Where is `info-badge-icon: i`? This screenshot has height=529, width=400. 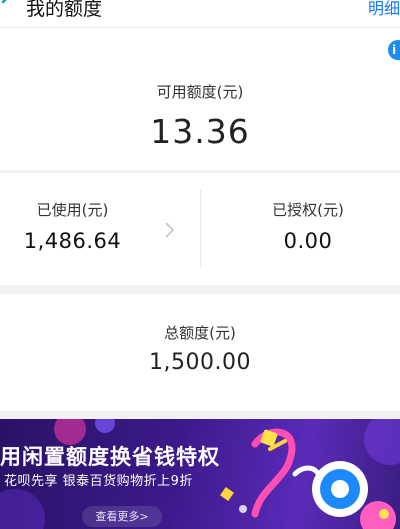
info-badge-icon: i is located at coordinates (394, 50).